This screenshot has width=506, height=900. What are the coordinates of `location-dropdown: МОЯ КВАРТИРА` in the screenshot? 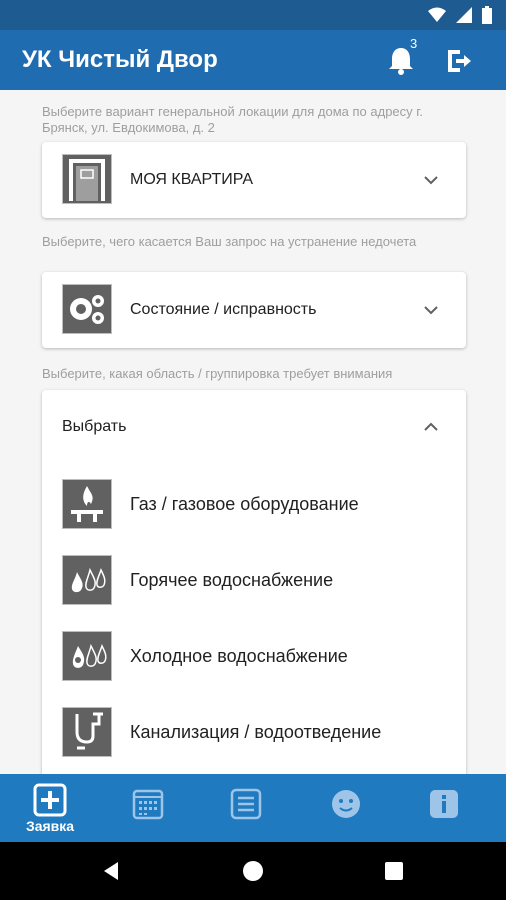 It's located at (254, 180).